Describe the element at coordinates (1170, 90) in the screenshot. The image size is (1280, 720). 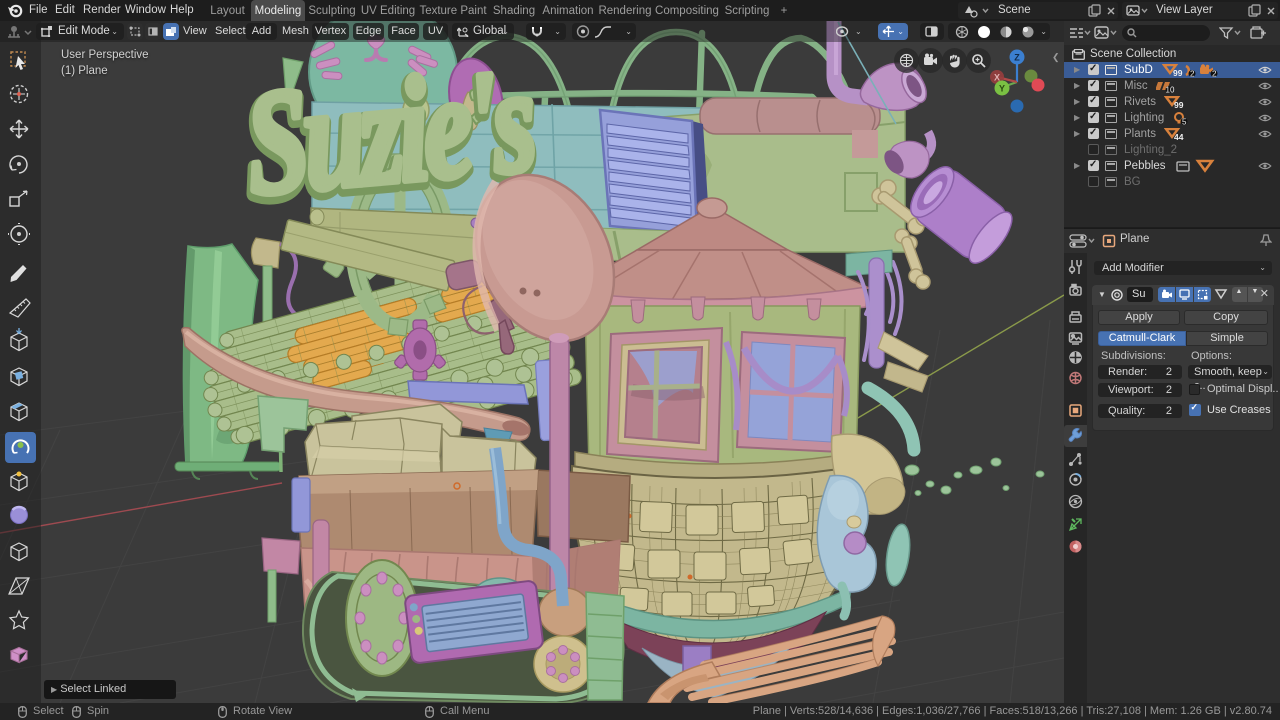
I see `svg-text: 10` at that location.